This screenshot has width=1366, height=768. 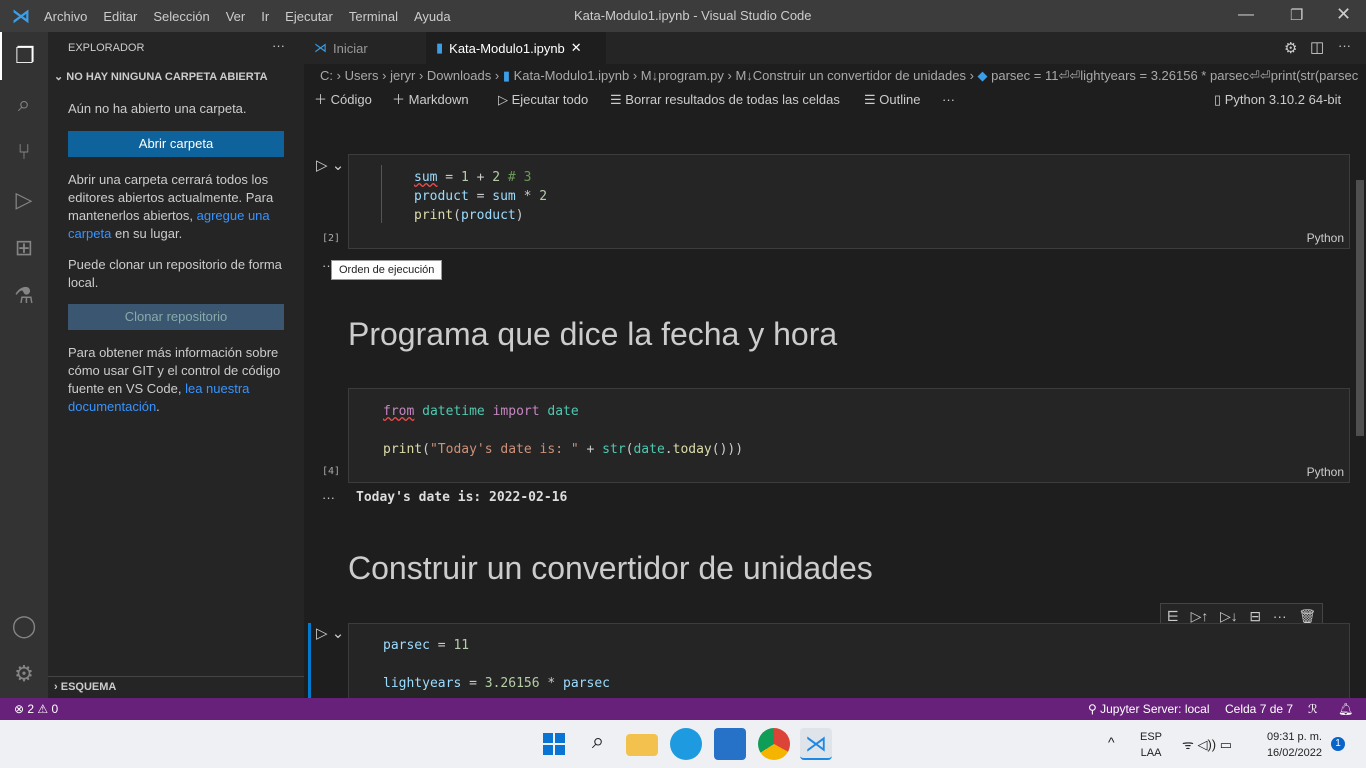 What do you see at coordinates (364, 48) in the screenshot?
I see `tab-iniciar: ⋊ Iniciar` at bounding box center [364, 48].